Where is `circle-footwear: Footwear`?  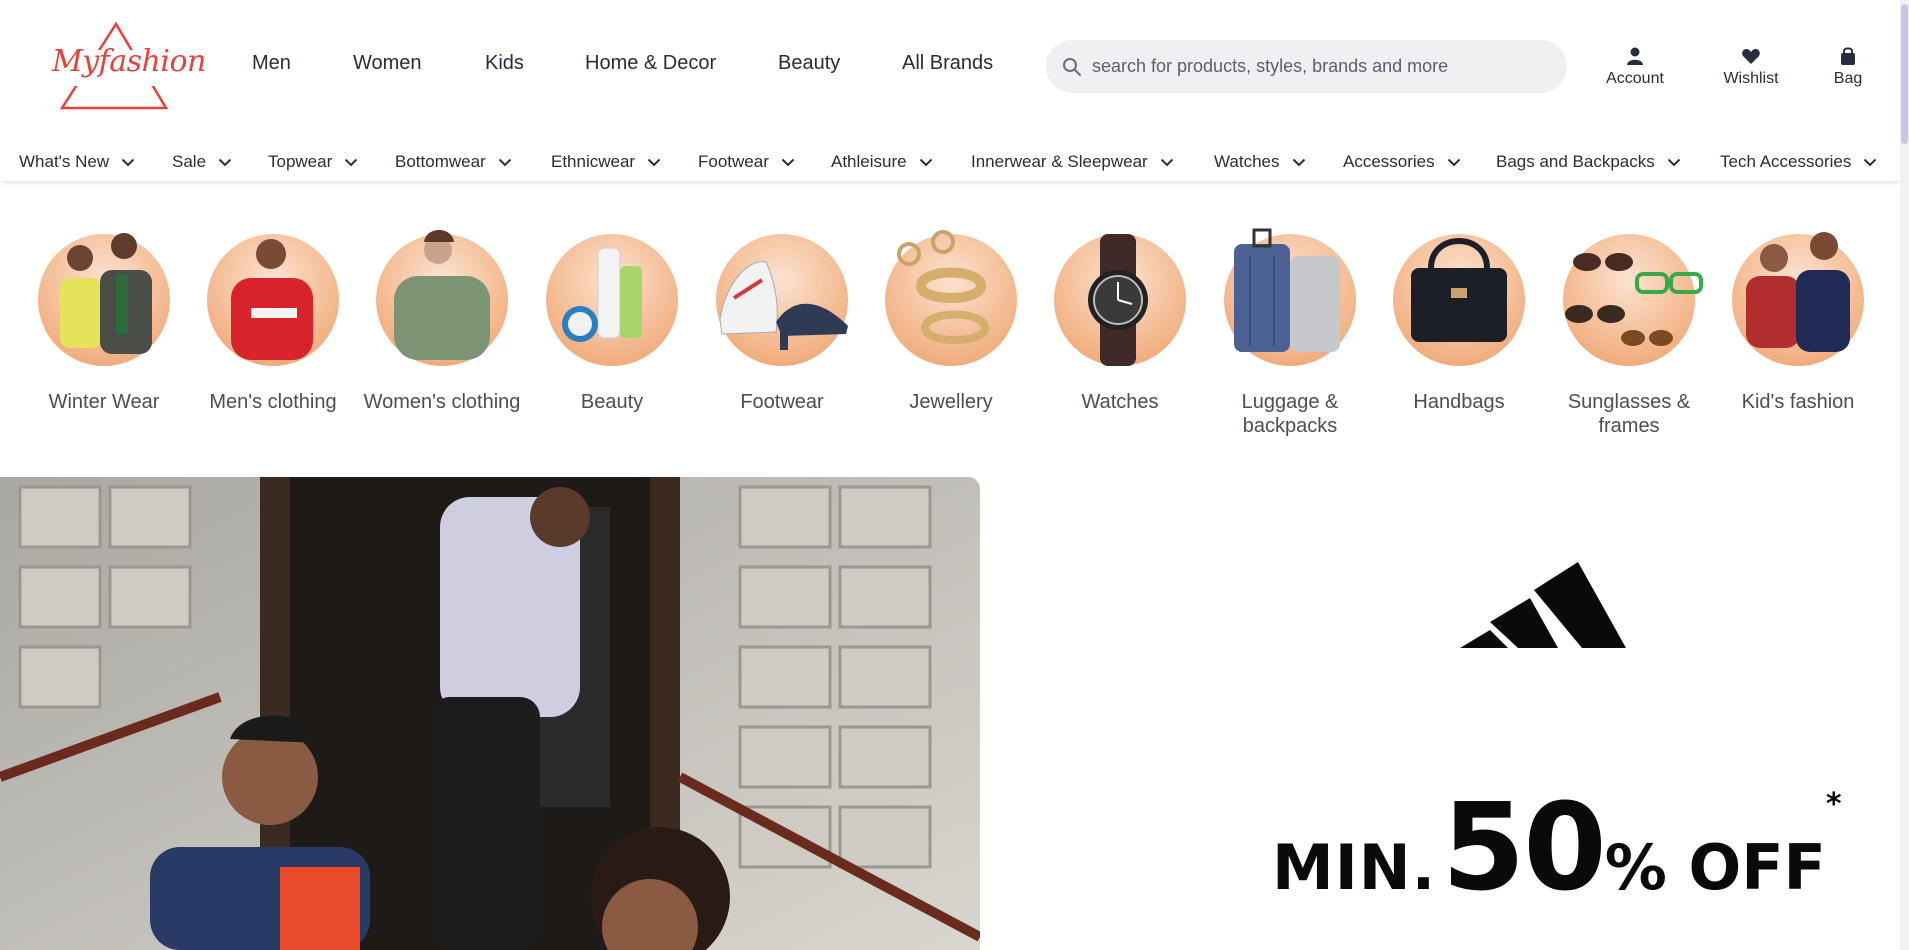
circle-footwear: Footwear is located at coordinates (782, 312).